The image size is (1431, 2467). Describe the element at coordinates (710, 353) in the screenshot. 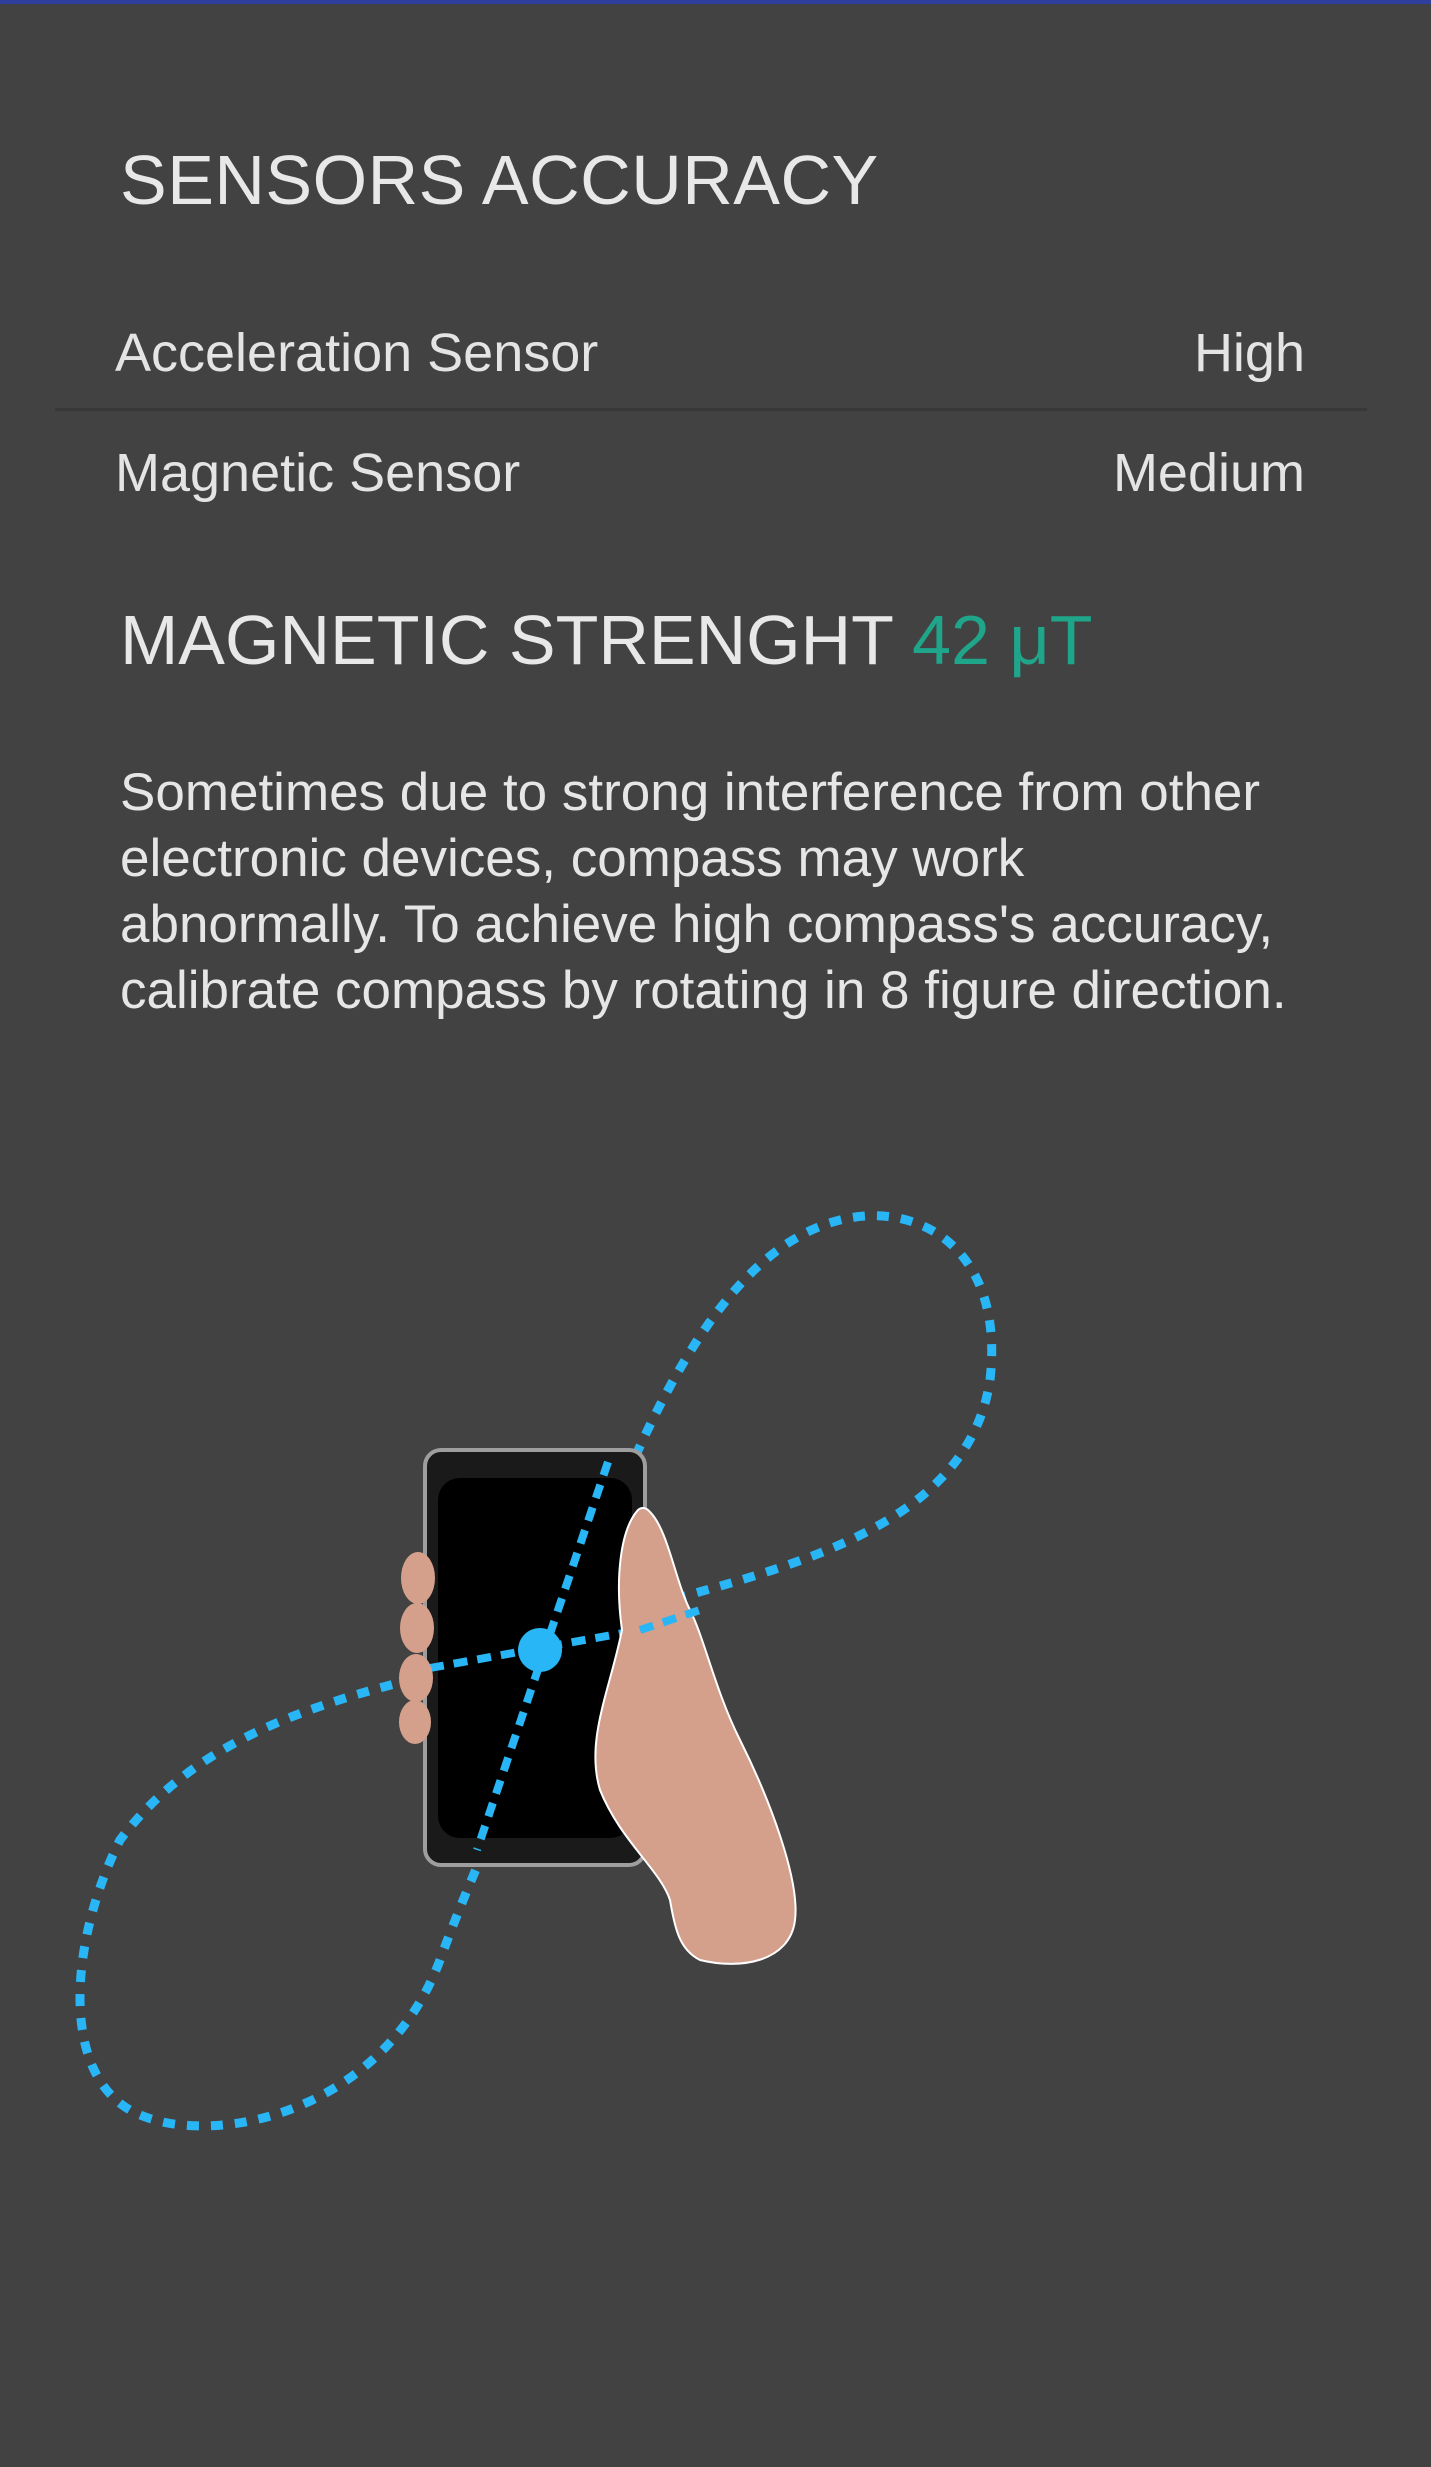

I see `acceleration-sensor-row: Acceleration Sensor High` at that location.